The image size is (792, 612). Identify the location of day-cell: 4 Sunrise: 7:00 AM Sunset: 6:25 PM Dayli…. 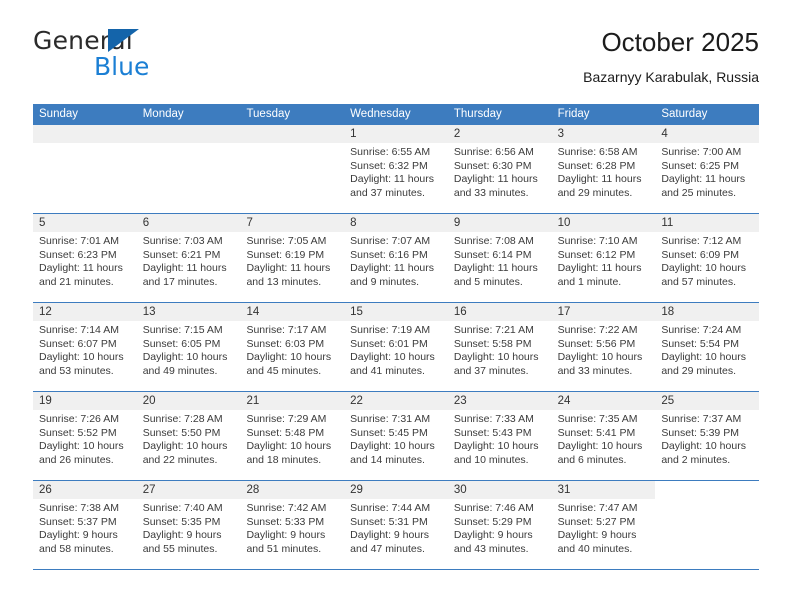
(707, 169).